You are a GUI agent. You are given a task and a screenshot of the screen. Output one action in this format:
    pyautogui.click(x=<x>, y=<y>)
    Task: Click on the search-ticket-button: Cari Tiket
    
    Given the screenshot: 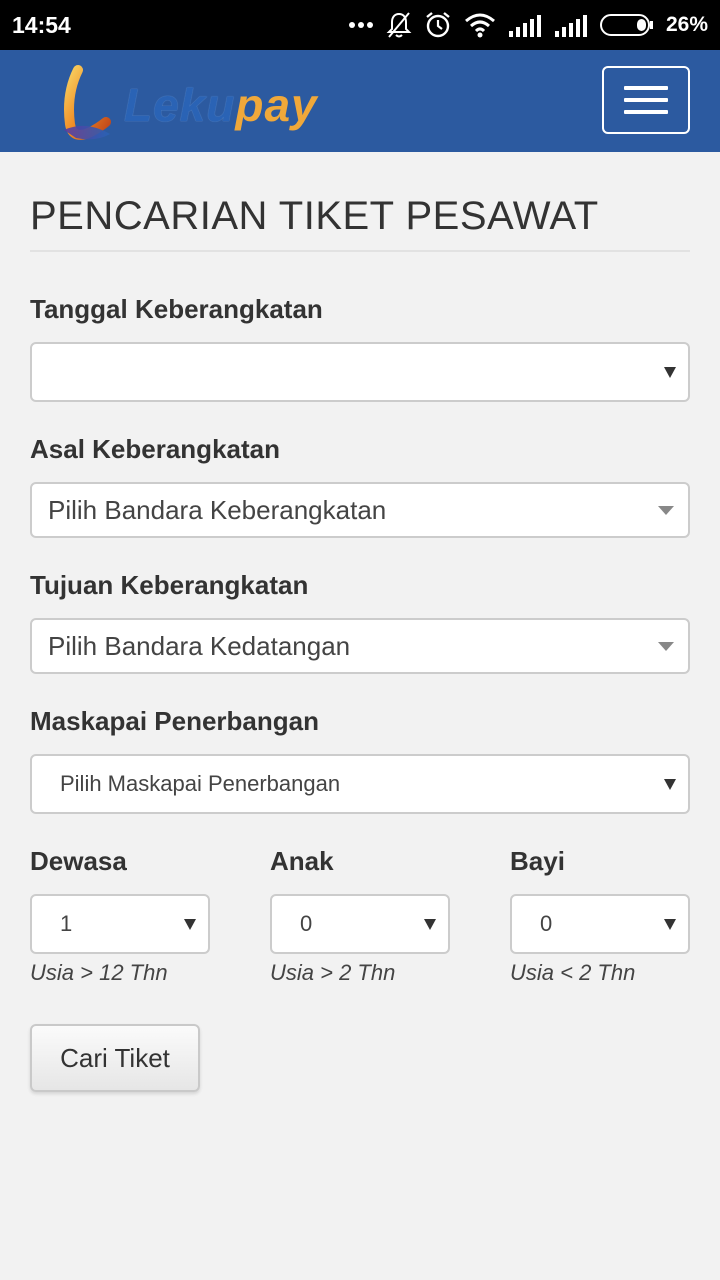 What is the action you would take?
    pyautogui.click(x=115, y=1058)
    